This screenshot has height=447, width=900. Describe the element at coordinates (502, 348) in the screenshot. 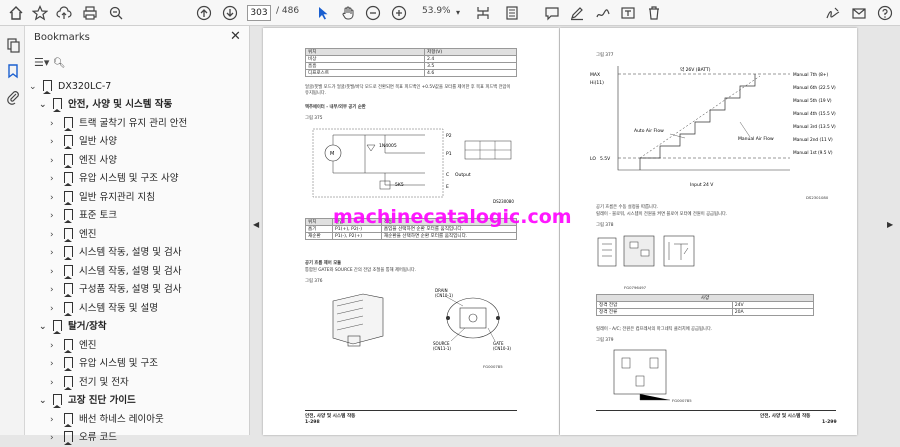

I see `svg-text: (CN10-3)` at that location.